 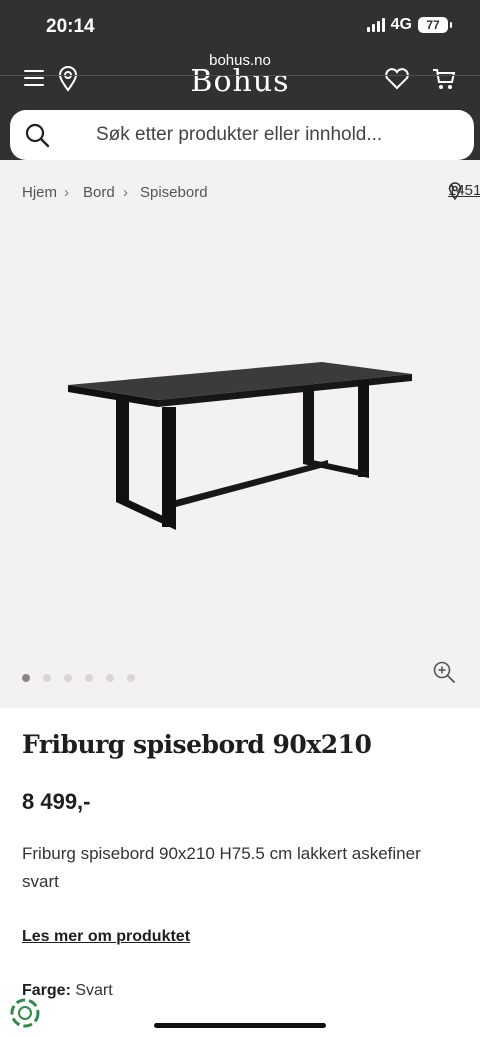 I want to click on product-title: Friburg spisebord 90x210, so click(x=197, y=744).